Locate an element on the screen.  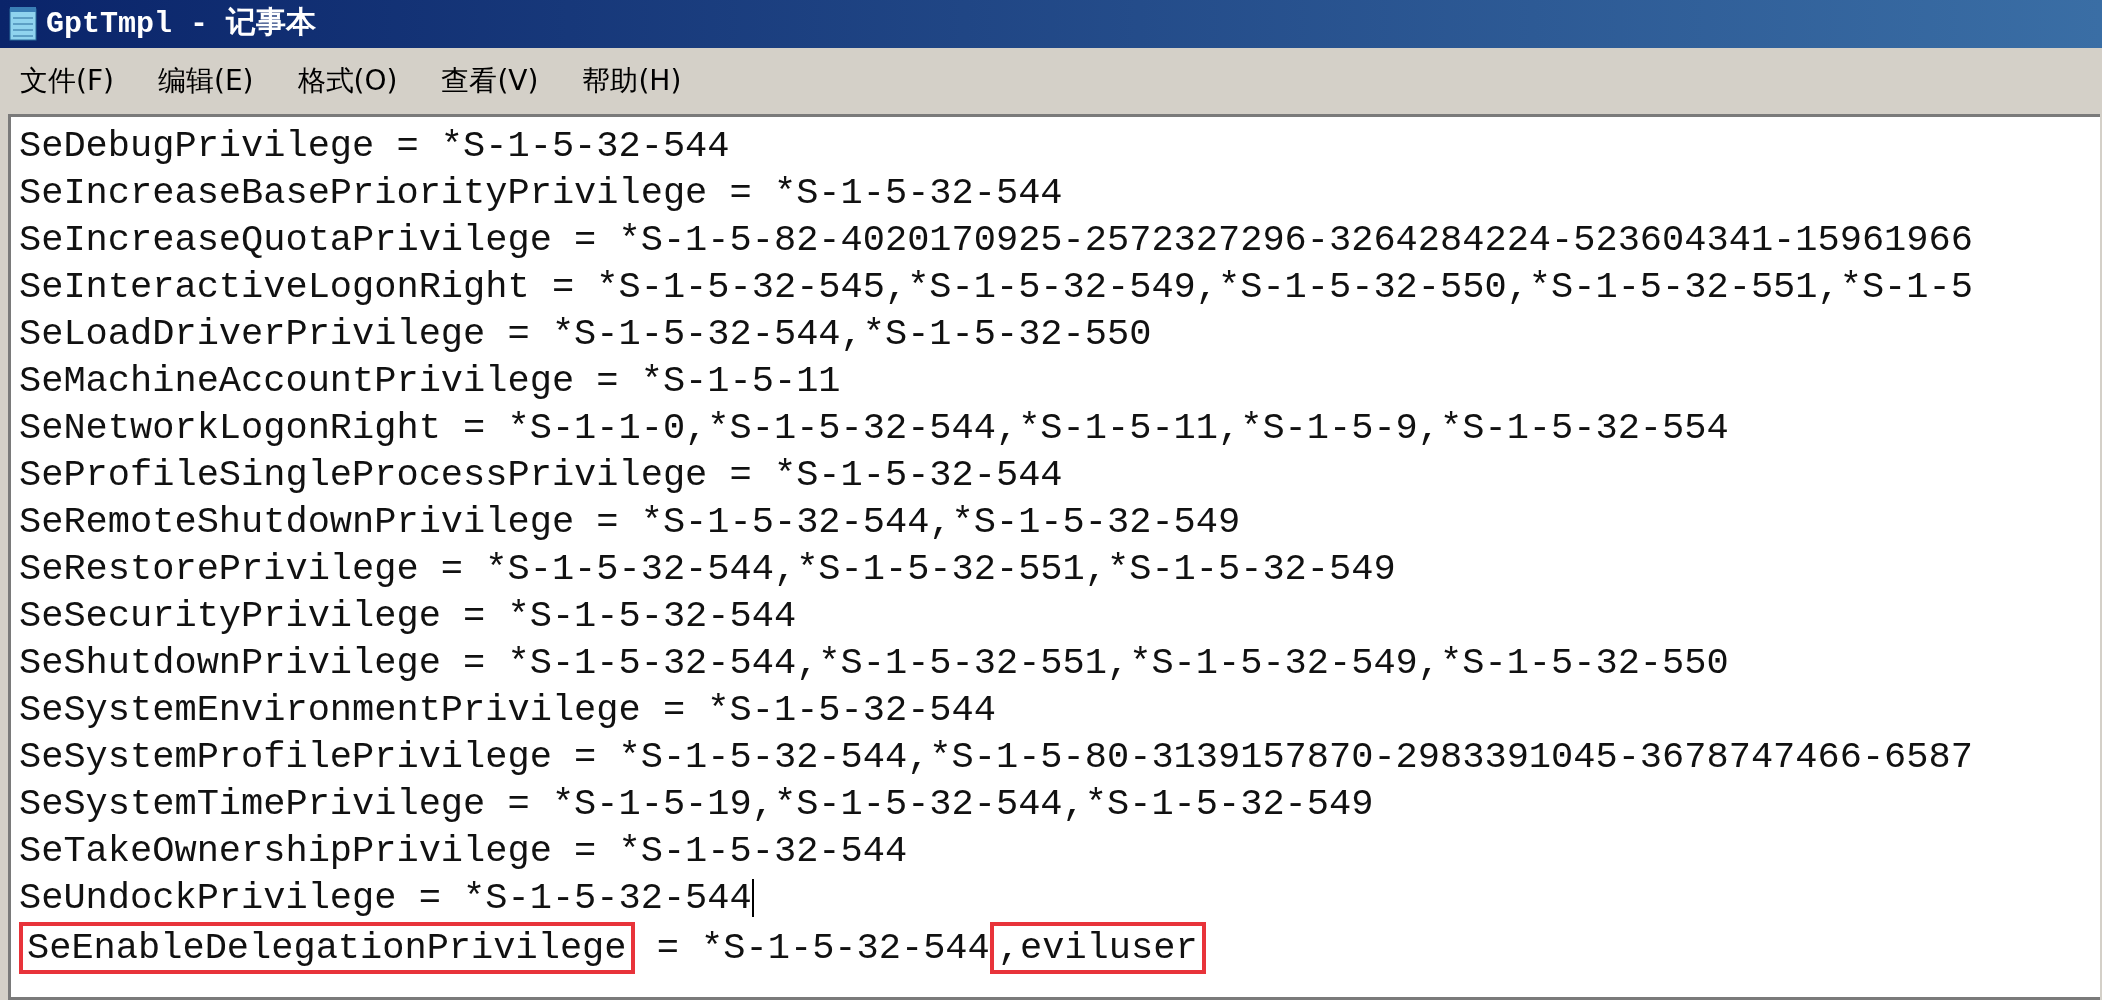
text-line: SeMachineAccountPrivilege = *S-1-5-11 is located at coordinates (430, 381).